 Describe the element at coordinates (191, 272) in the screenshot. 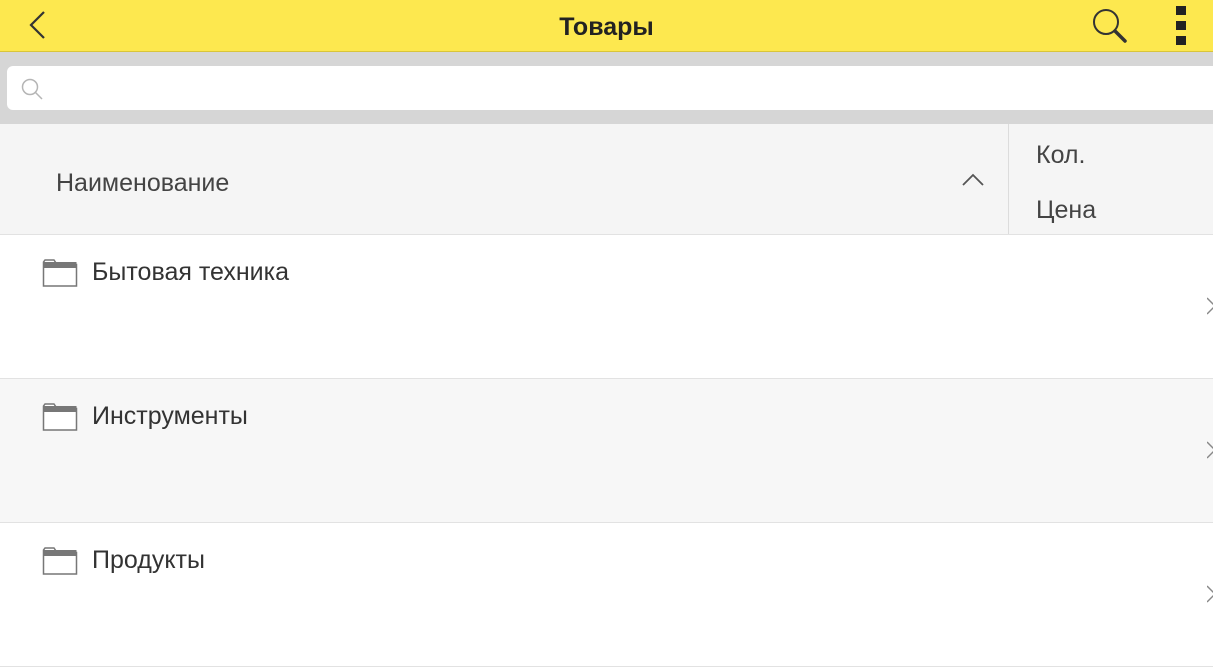

I see `list-item-label: Бытовая техника` at that location.